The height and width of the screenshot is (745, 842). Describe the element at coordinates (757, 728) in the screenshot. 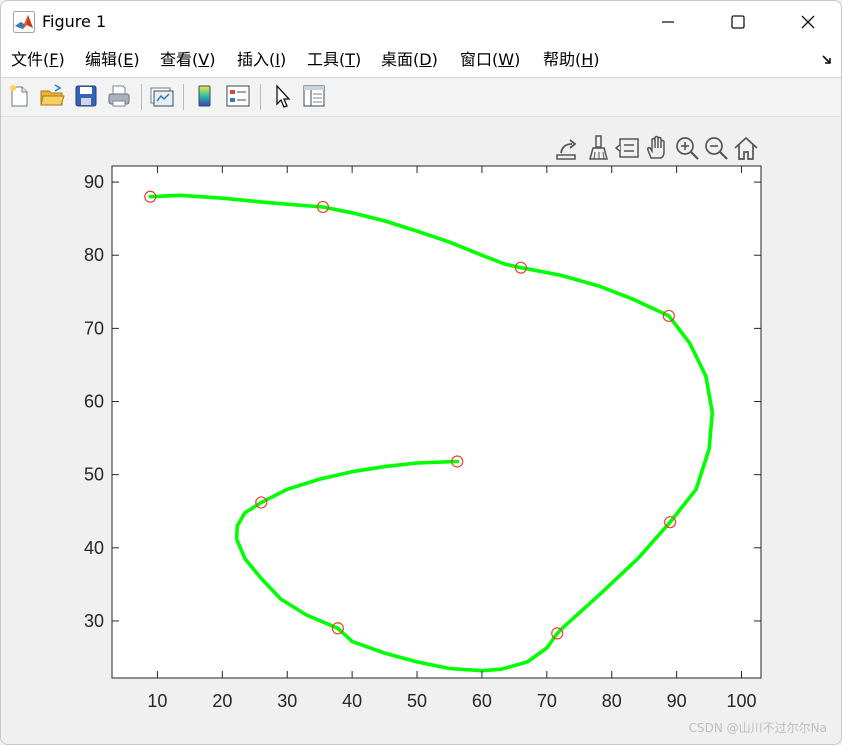

I see `watermark-text: CSDN @山川不过尔尔Na` at that location.